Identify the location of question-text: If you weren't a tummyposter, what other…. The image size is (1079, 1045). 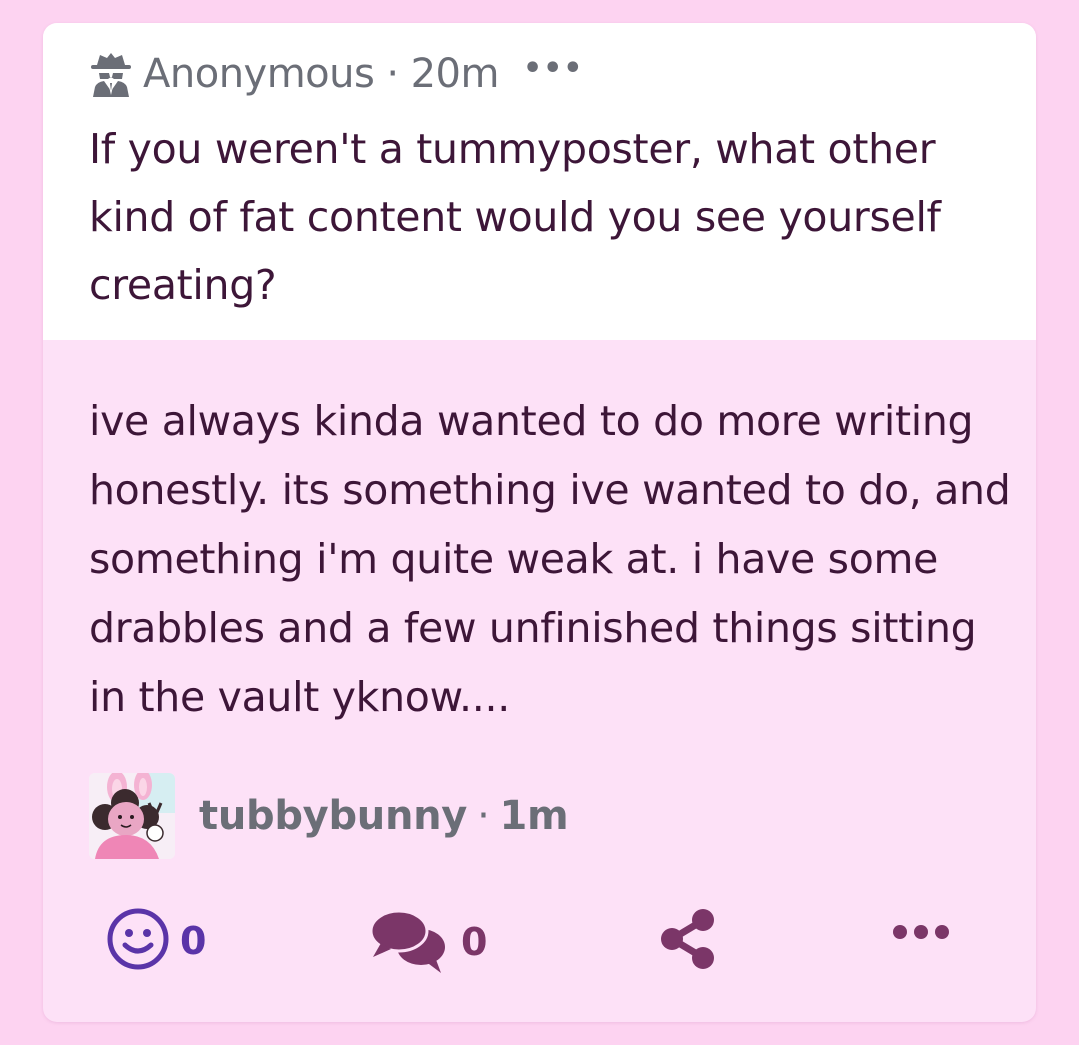
(515, 217).